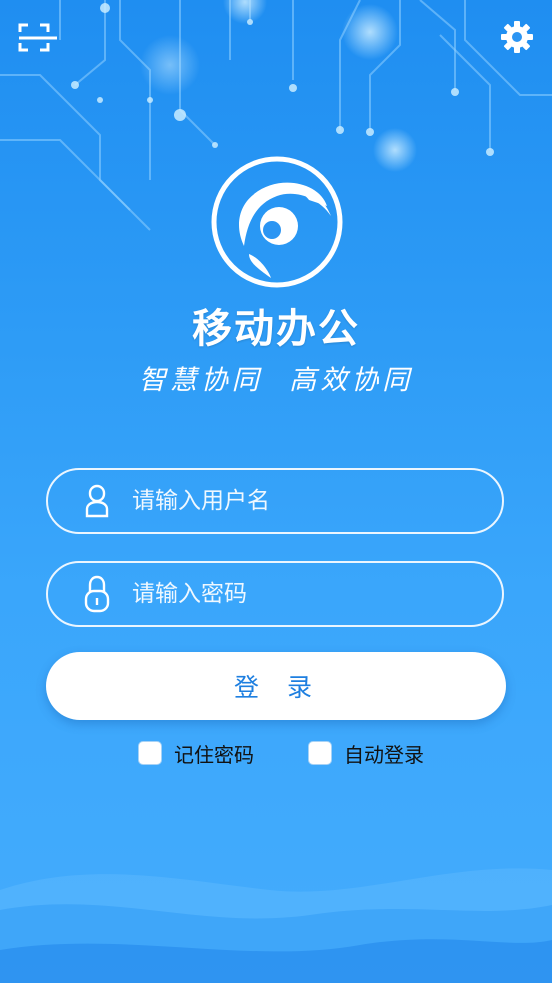 Image resolution: width=552 pixels, height=983 pixels. Describe the element at coordinates (214, 754) in the screenshot. I see `remember-password-label: 记住密码` at that location.